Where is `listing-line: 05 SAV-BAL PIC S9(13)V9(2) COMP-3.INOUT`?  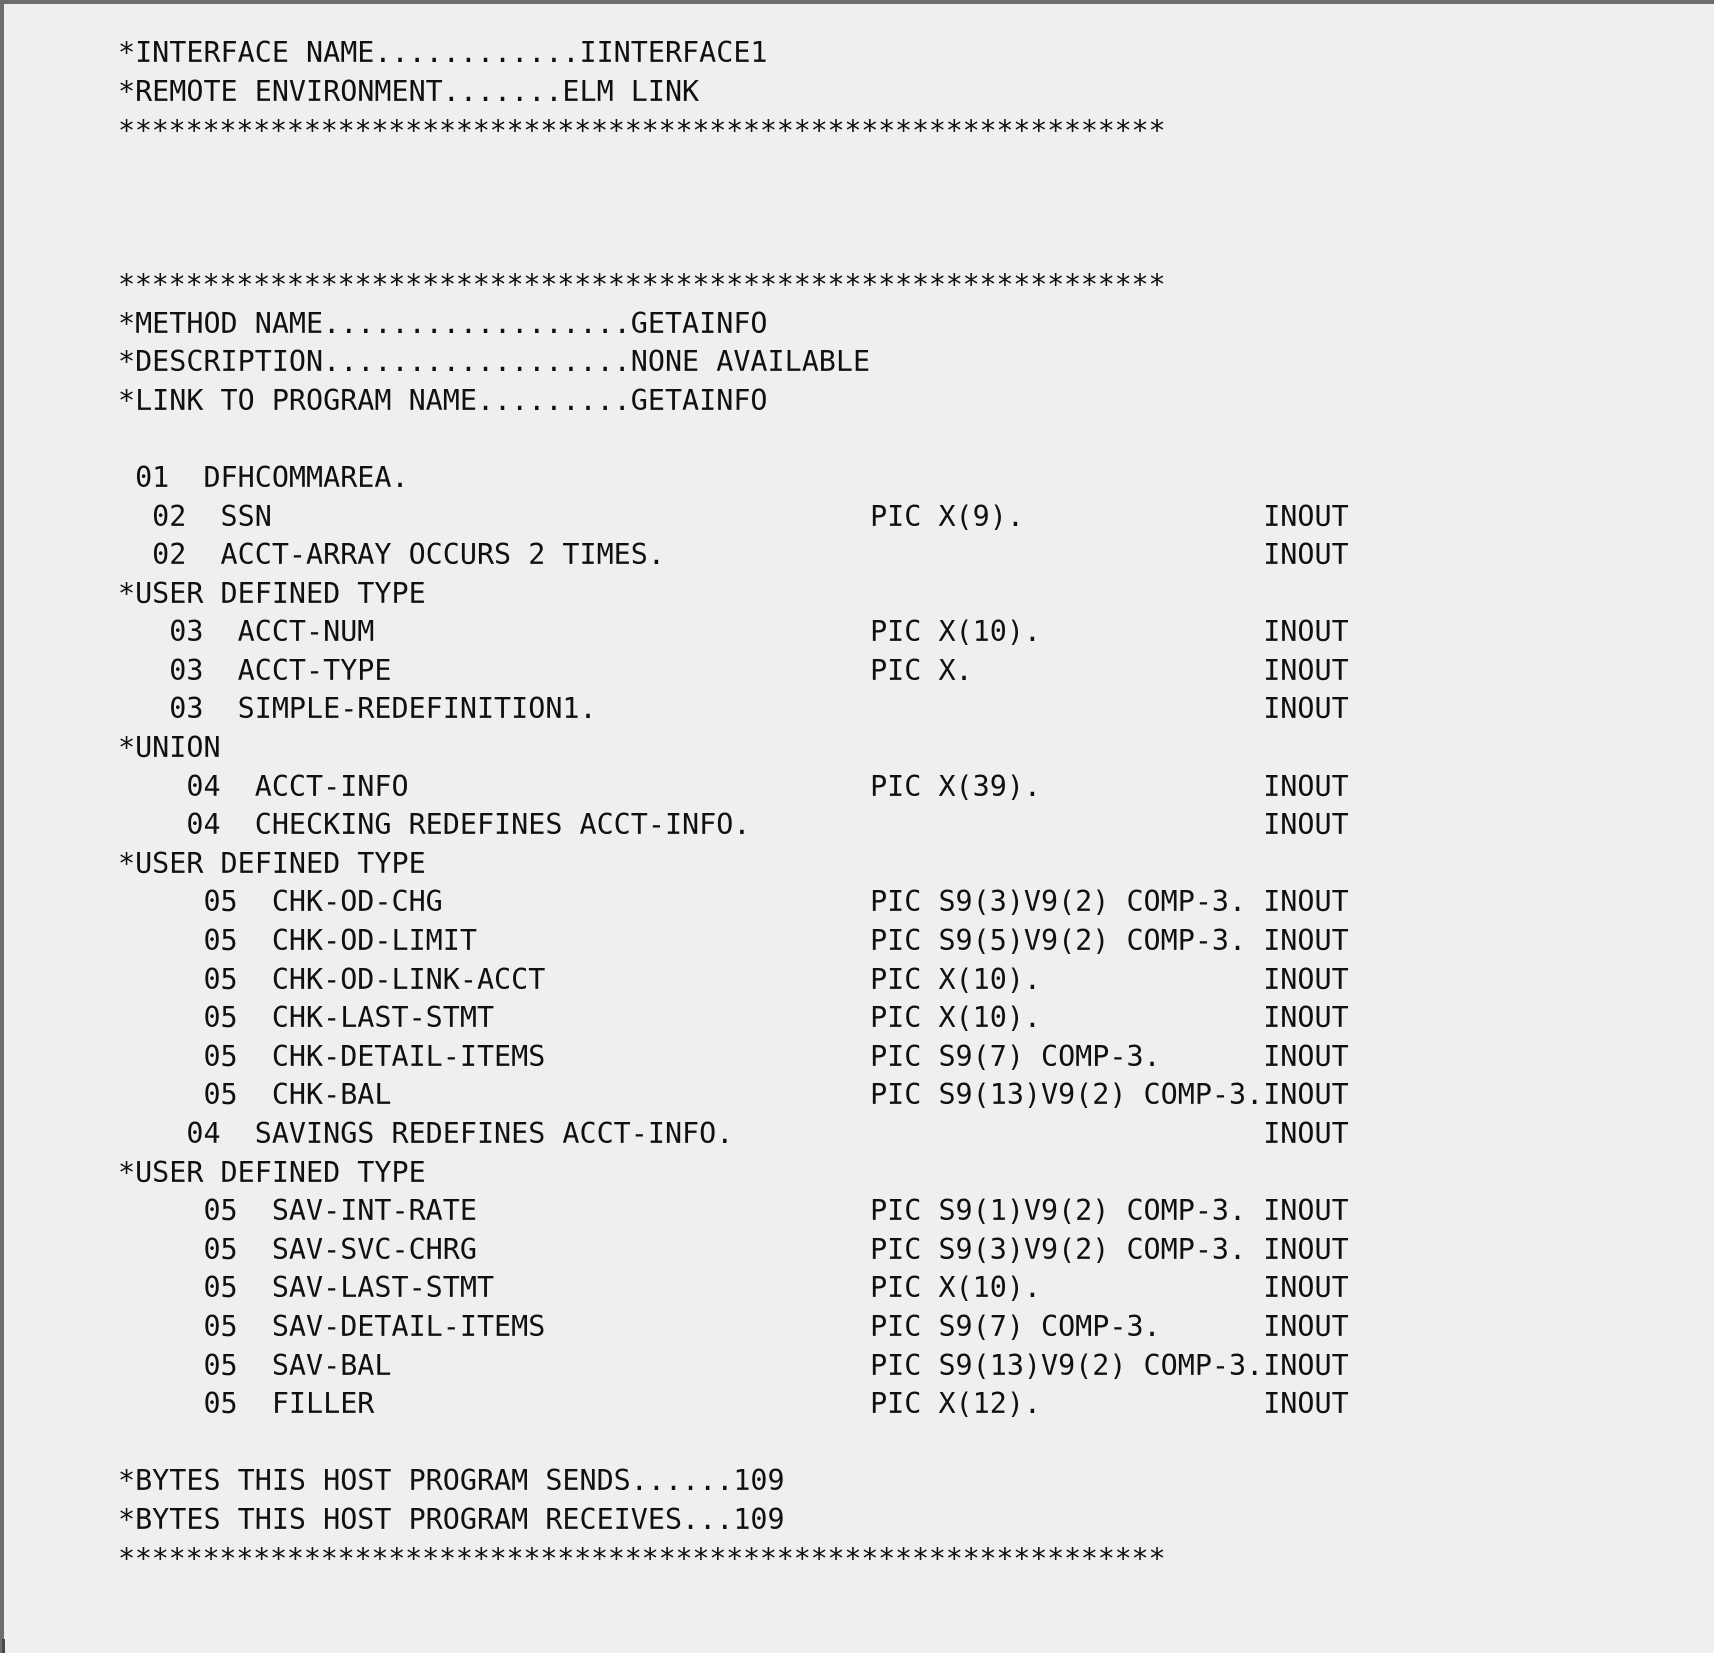 listing-line: 05 SAV-BAL PIC S9(13)V9(2) COMP-3.INOUT is located at coordinates (733, 1365).